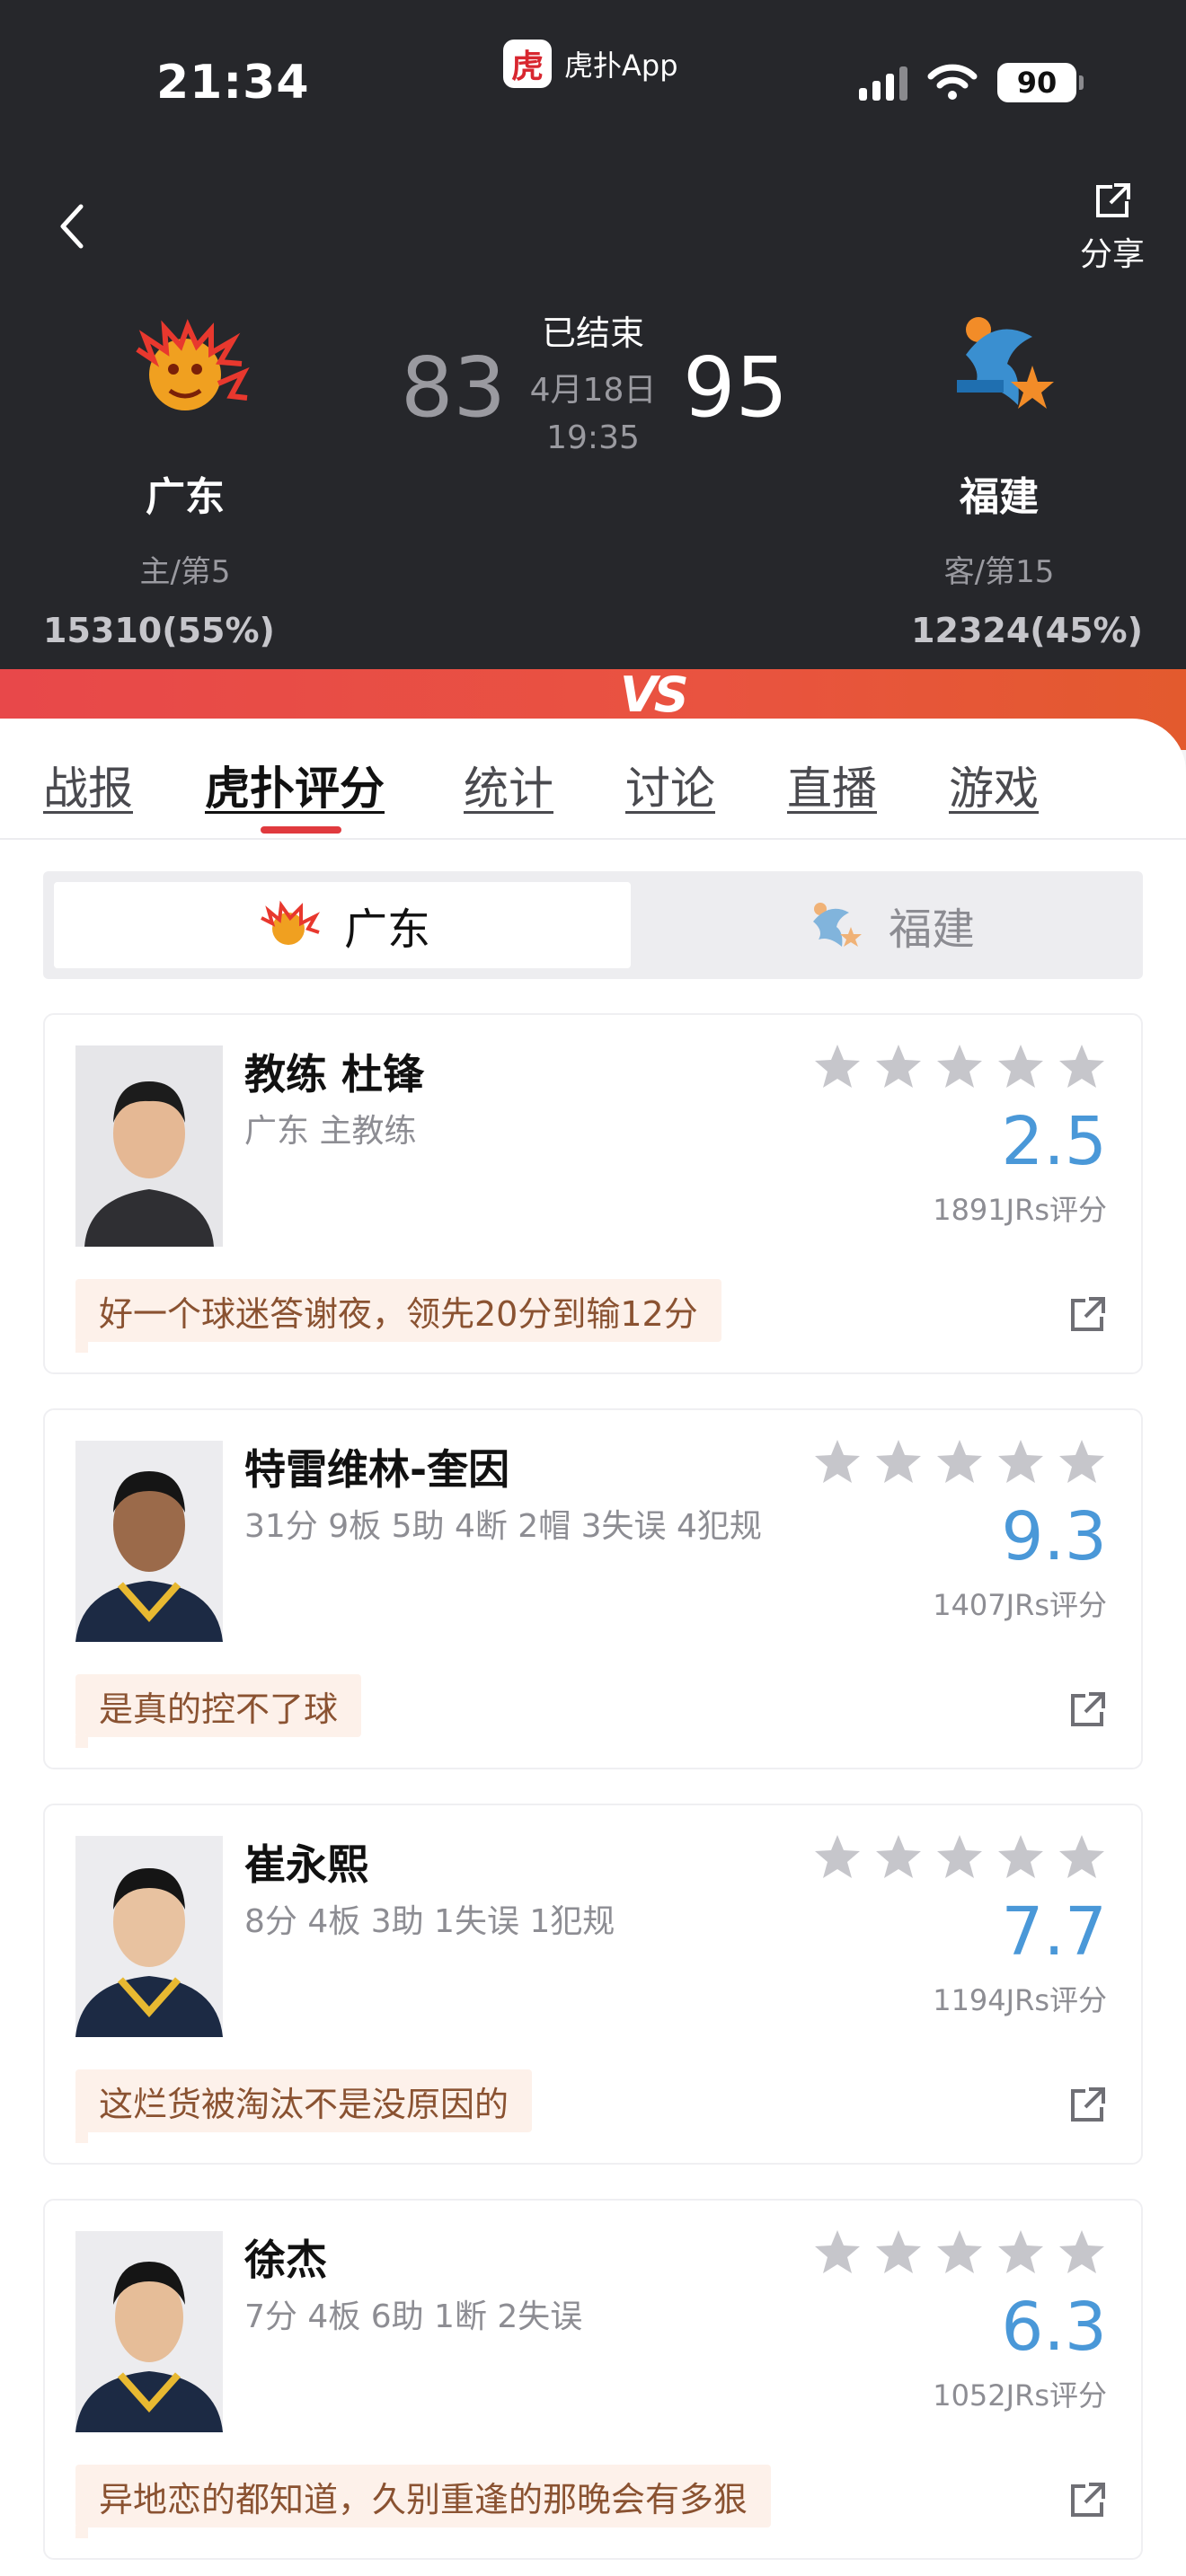  What do you see at coordinates (593, 437) in the screenshot?
I see `match-time: 19:35` at bounding box center [593, 437].